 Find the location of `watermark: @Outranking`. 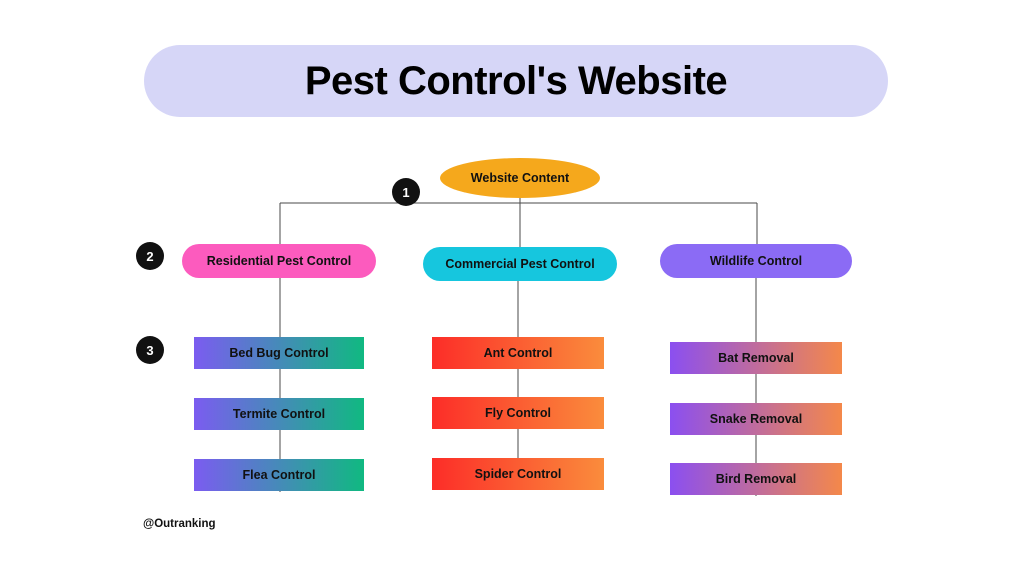

watermark: @Outranking is located at coordinates (179, 524).